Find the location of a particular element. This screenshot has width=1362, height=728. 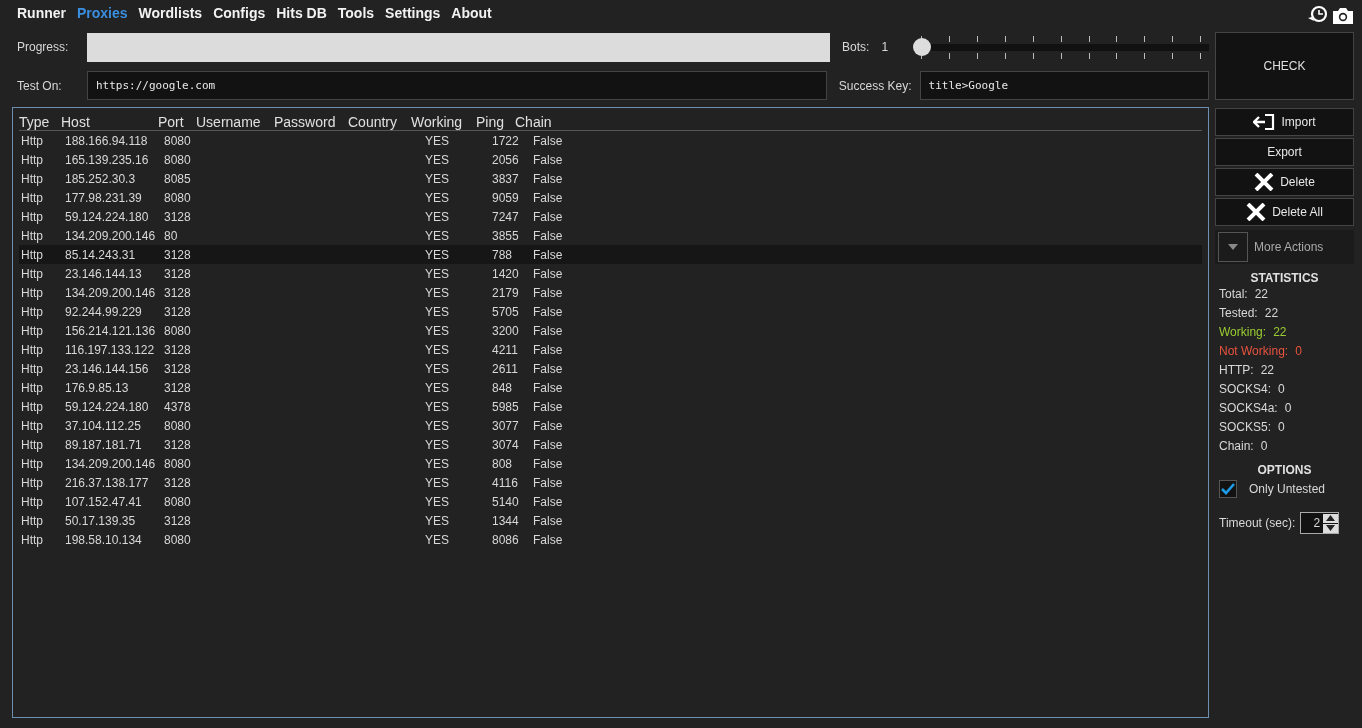

table-cell-text: 2056 is located at coordinates (505, 159).